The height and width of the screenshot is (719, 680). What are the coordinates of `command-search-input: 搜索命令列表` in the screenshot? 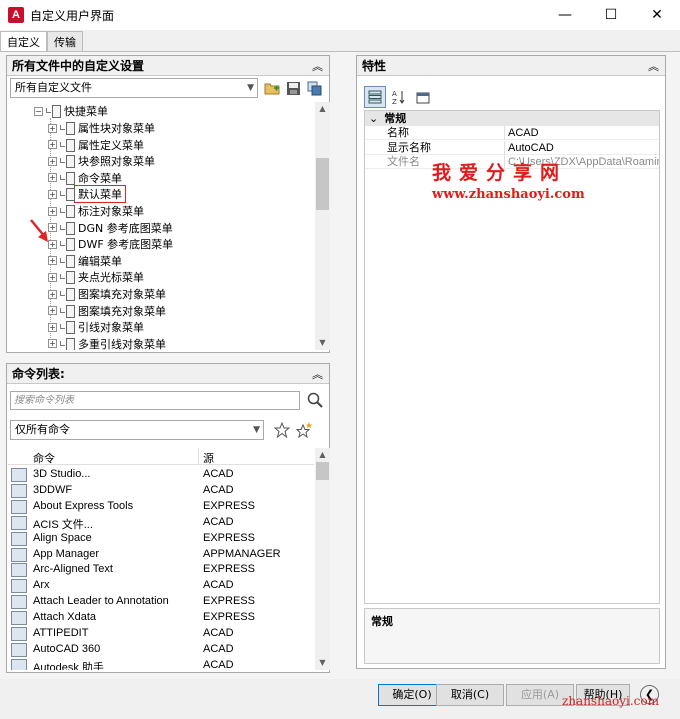 It's located at (155, 400).